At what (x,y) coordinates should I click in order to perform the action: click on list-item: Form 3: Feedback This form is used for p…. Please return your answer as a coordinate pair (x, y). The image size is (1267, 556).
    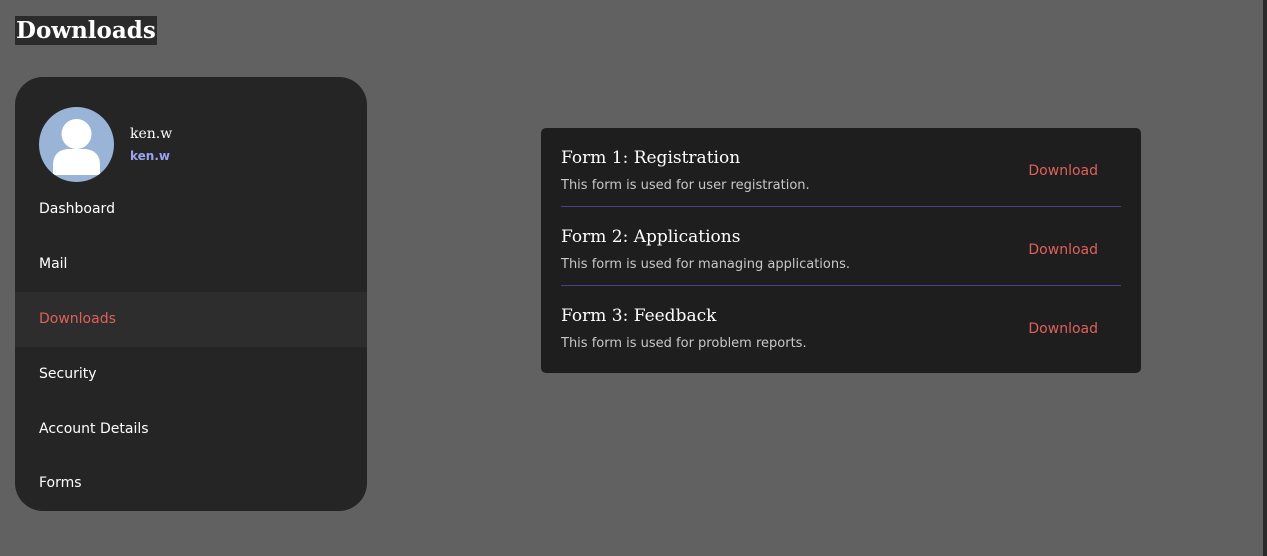
    Looking at the image, I should click on (841, 325).